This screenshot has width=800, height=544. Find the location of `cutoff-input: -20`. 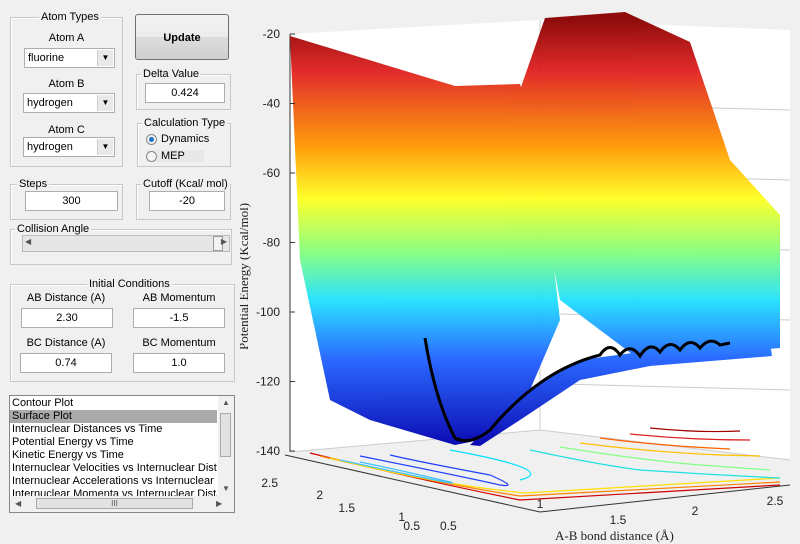

cutoff-input: -20 is located at coordinates (187, 201).